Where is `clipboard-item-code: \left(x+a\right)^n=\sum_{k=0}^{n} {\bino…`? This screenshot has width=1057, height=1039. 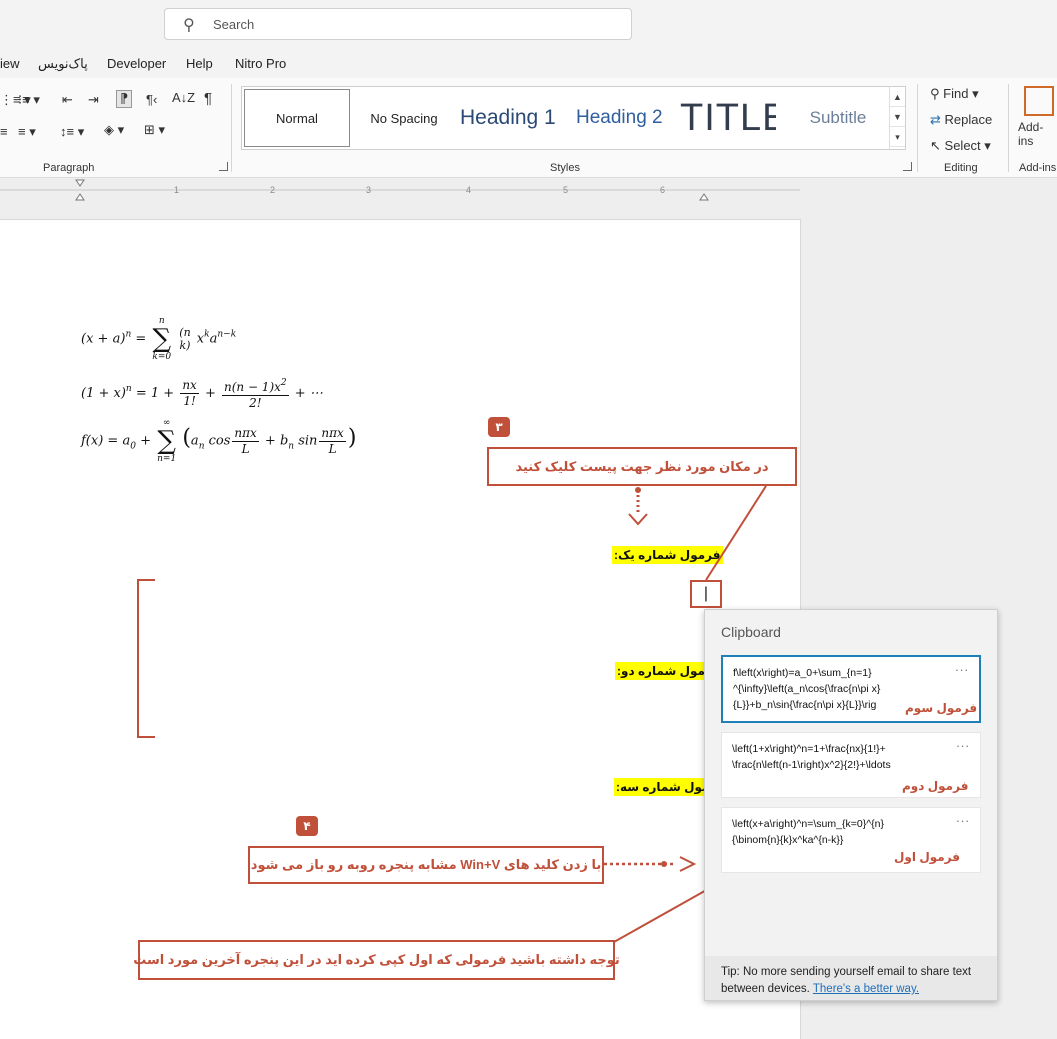
clipboard-item-code: \left(x+a\right)^n=\sum_{k=0}^{n} {\bino… is located at coordinates (808, 832).